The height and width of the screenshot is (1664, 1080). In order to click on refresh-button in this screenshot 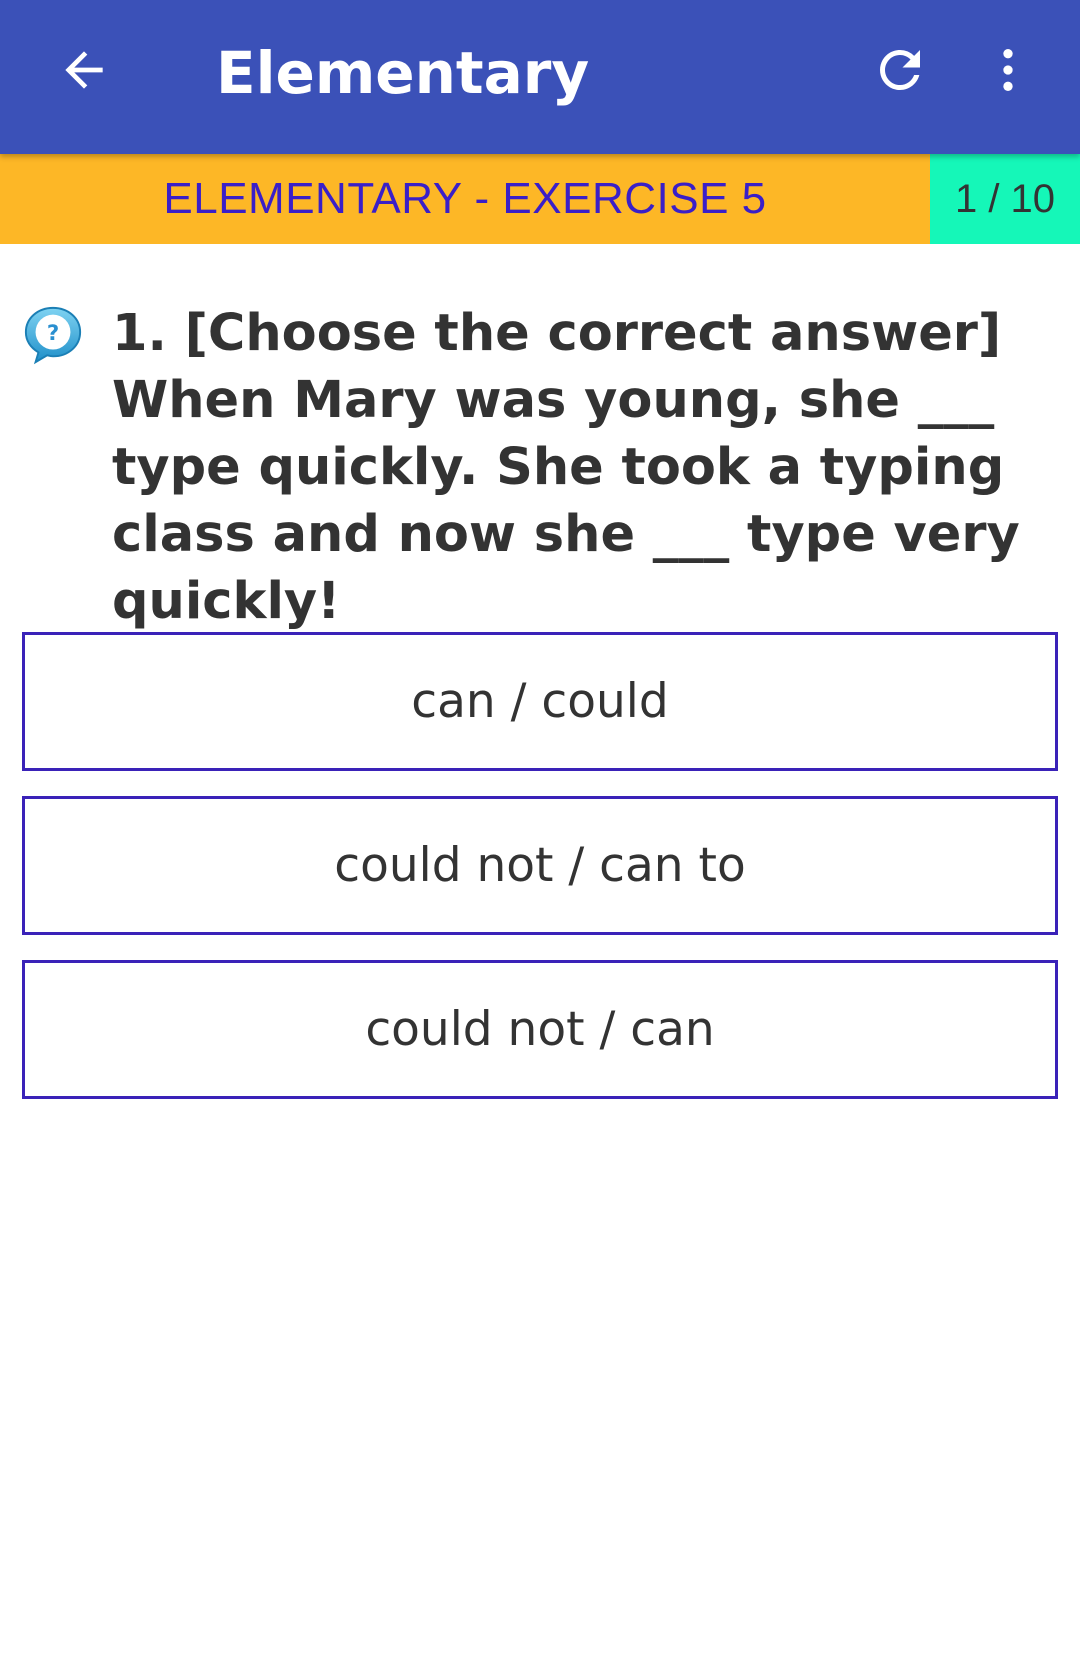, I will do `click(900, 70)`.